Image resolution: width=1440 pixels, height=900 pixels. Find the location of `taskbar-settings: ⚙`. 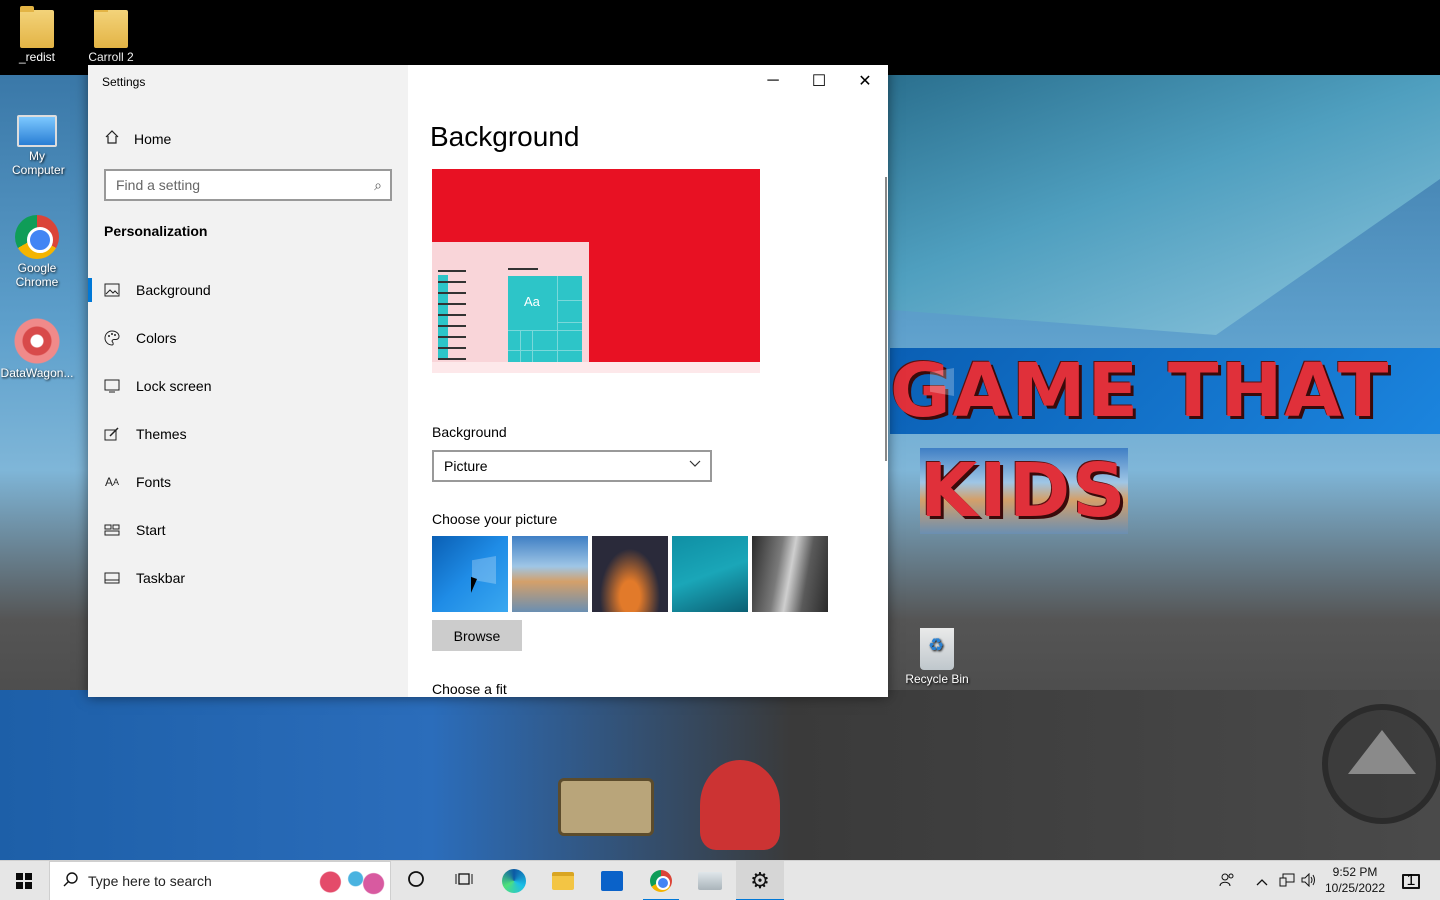

taskbar-settings: ⚙ is located at coordinates (760, 880).